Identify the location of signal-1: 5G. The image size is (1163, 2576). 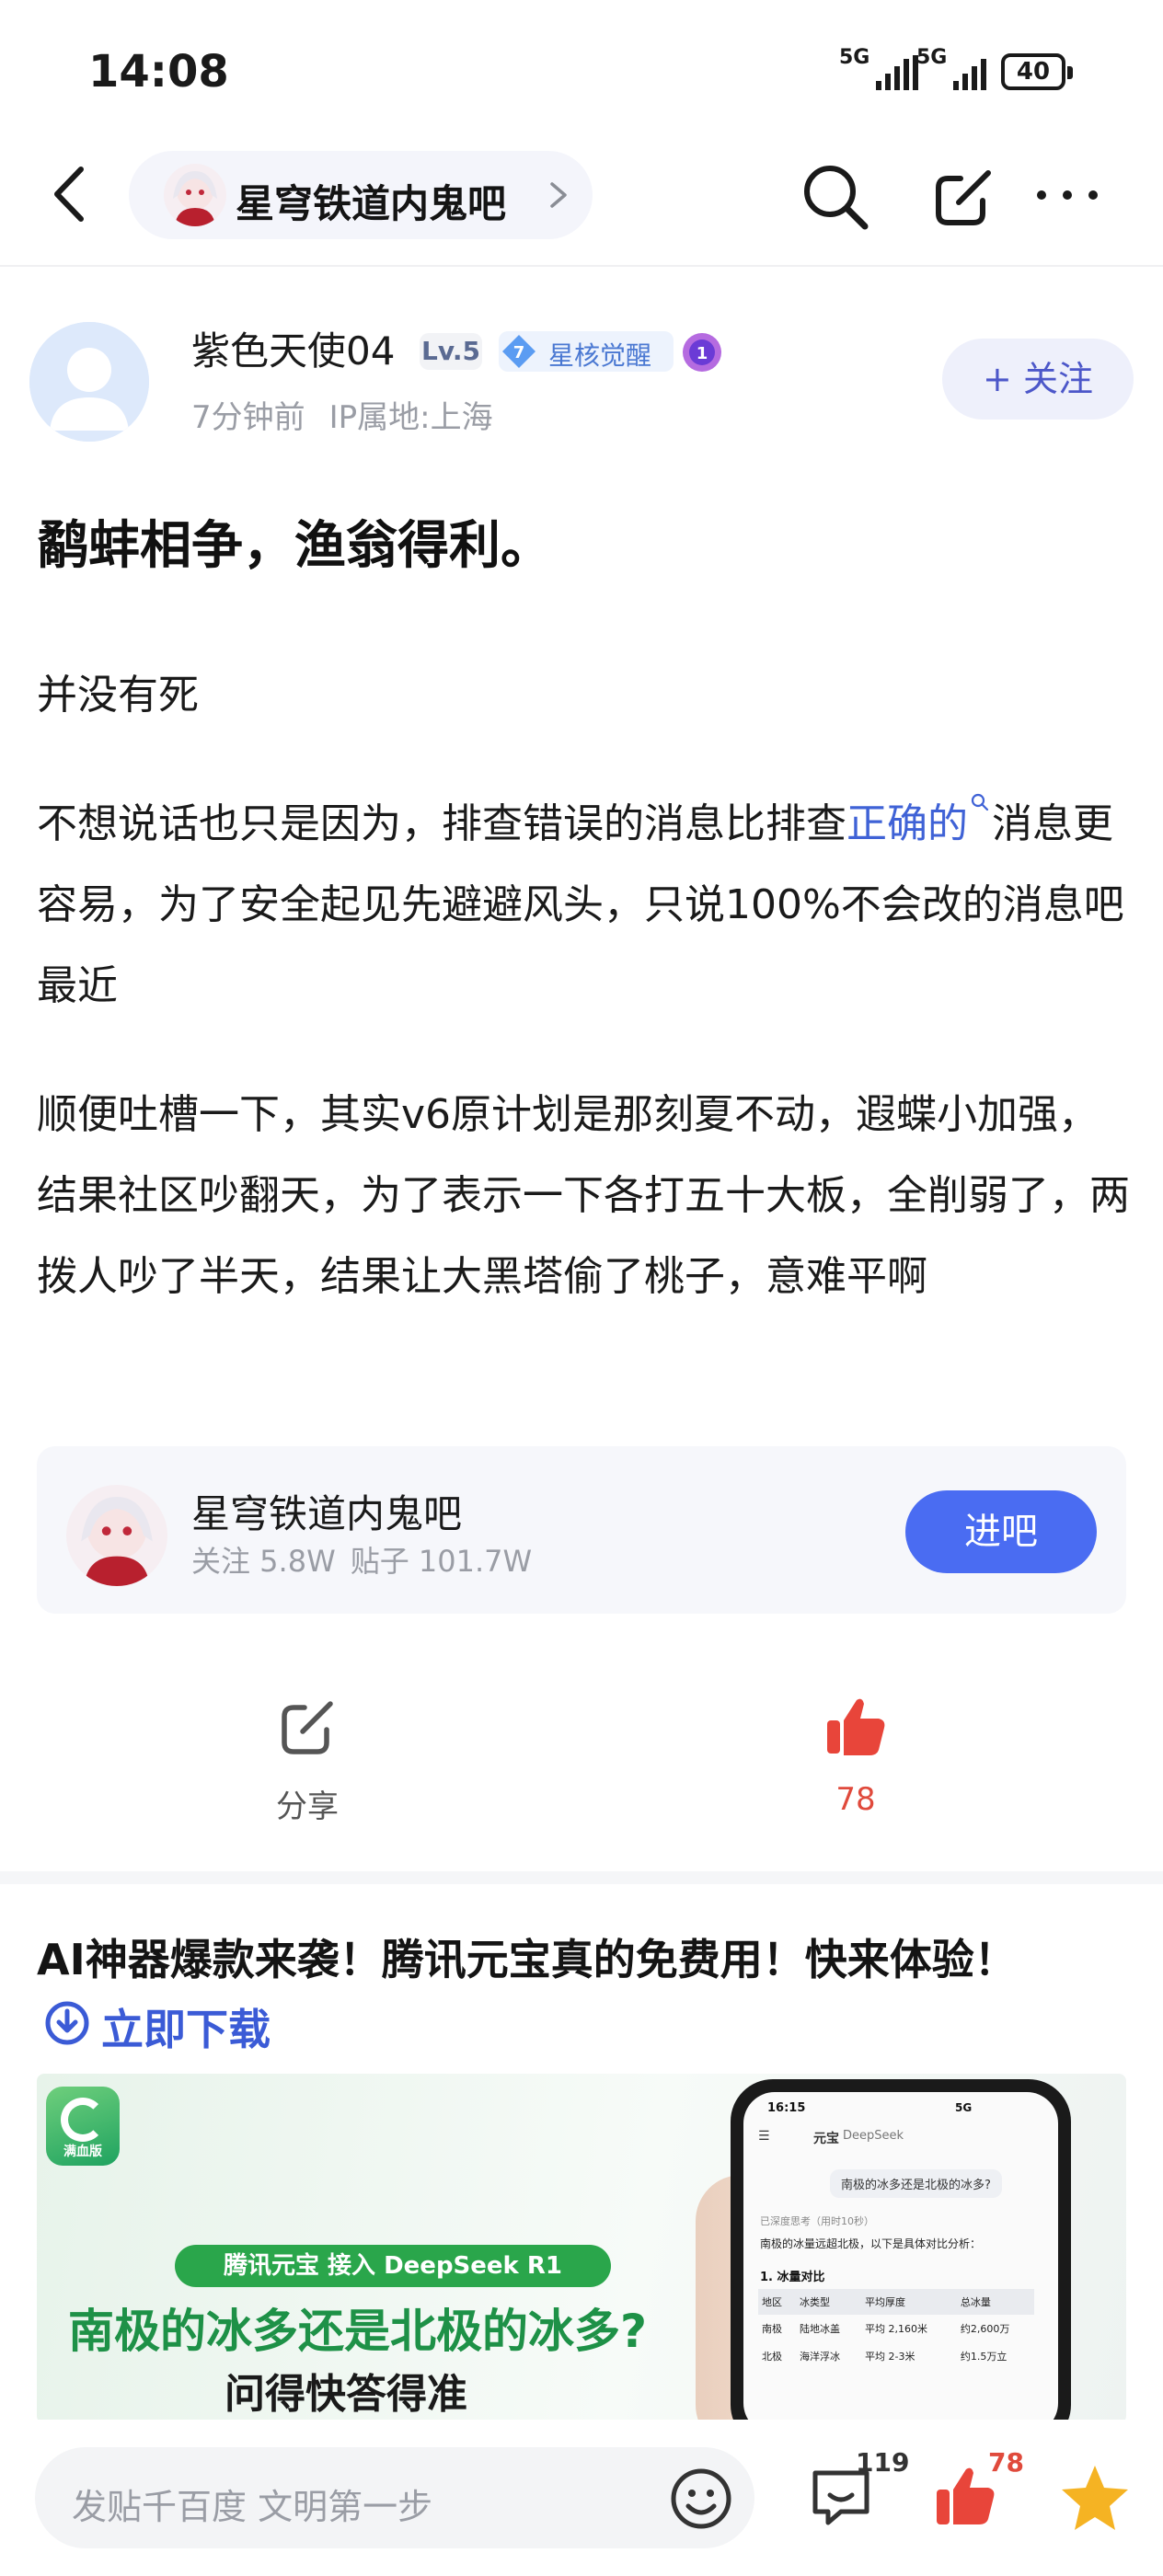
(881, 71).